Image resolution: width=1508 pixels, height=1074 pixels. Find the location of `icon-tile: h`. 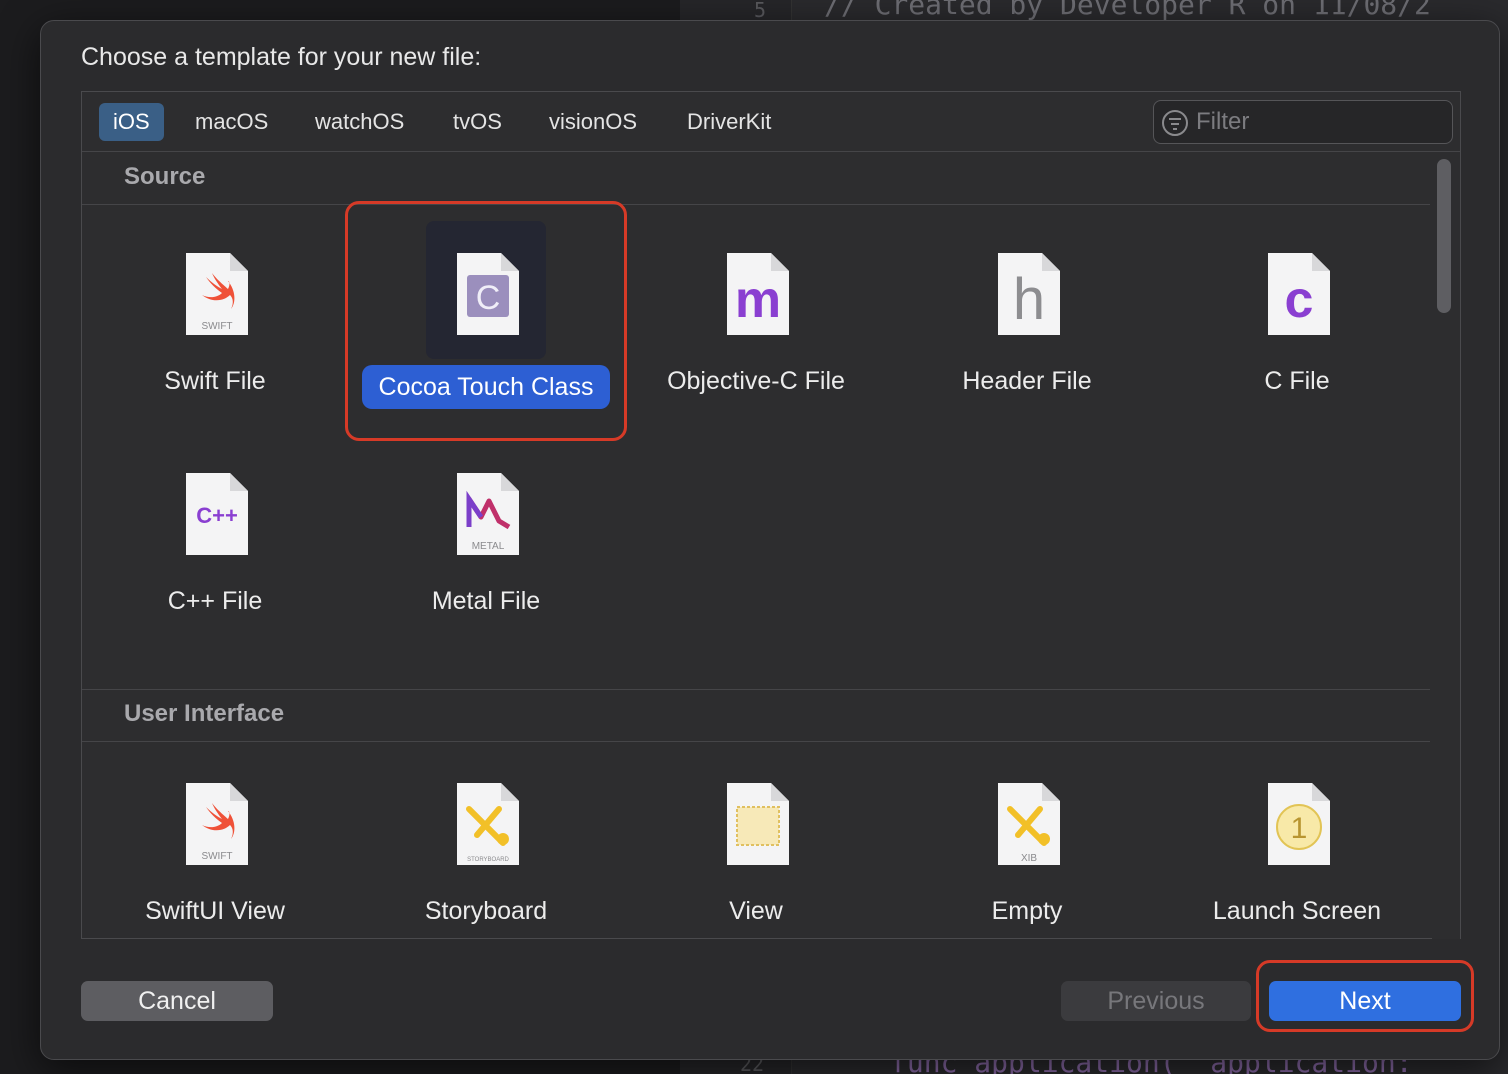

icon-tile: h is located at coordinates (1027, 295).